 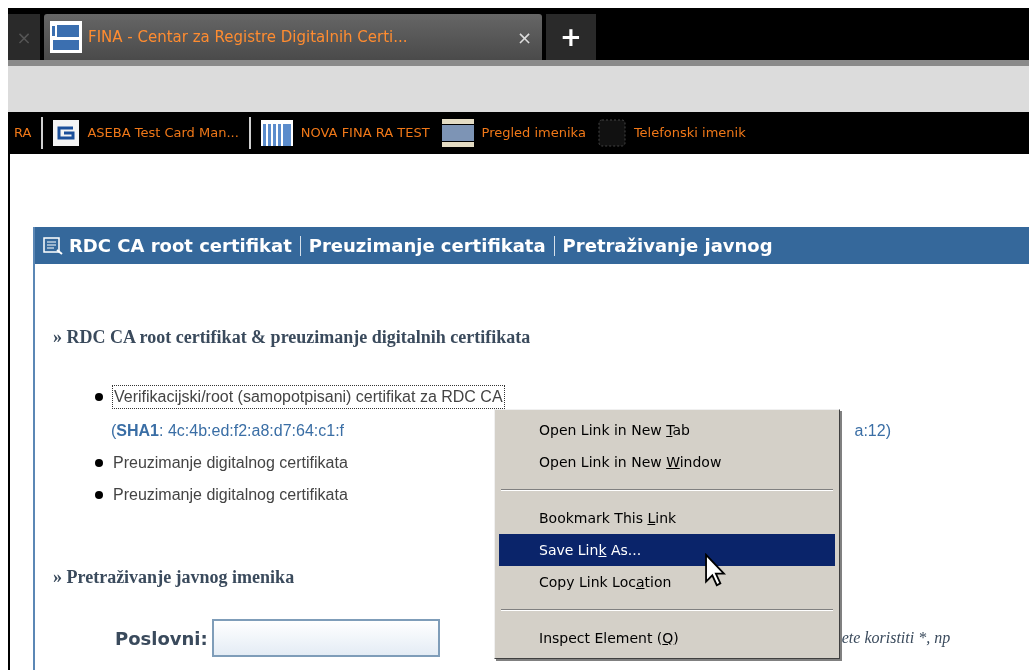 I want to click on site-logo-icon, so click(x=66, y=37).